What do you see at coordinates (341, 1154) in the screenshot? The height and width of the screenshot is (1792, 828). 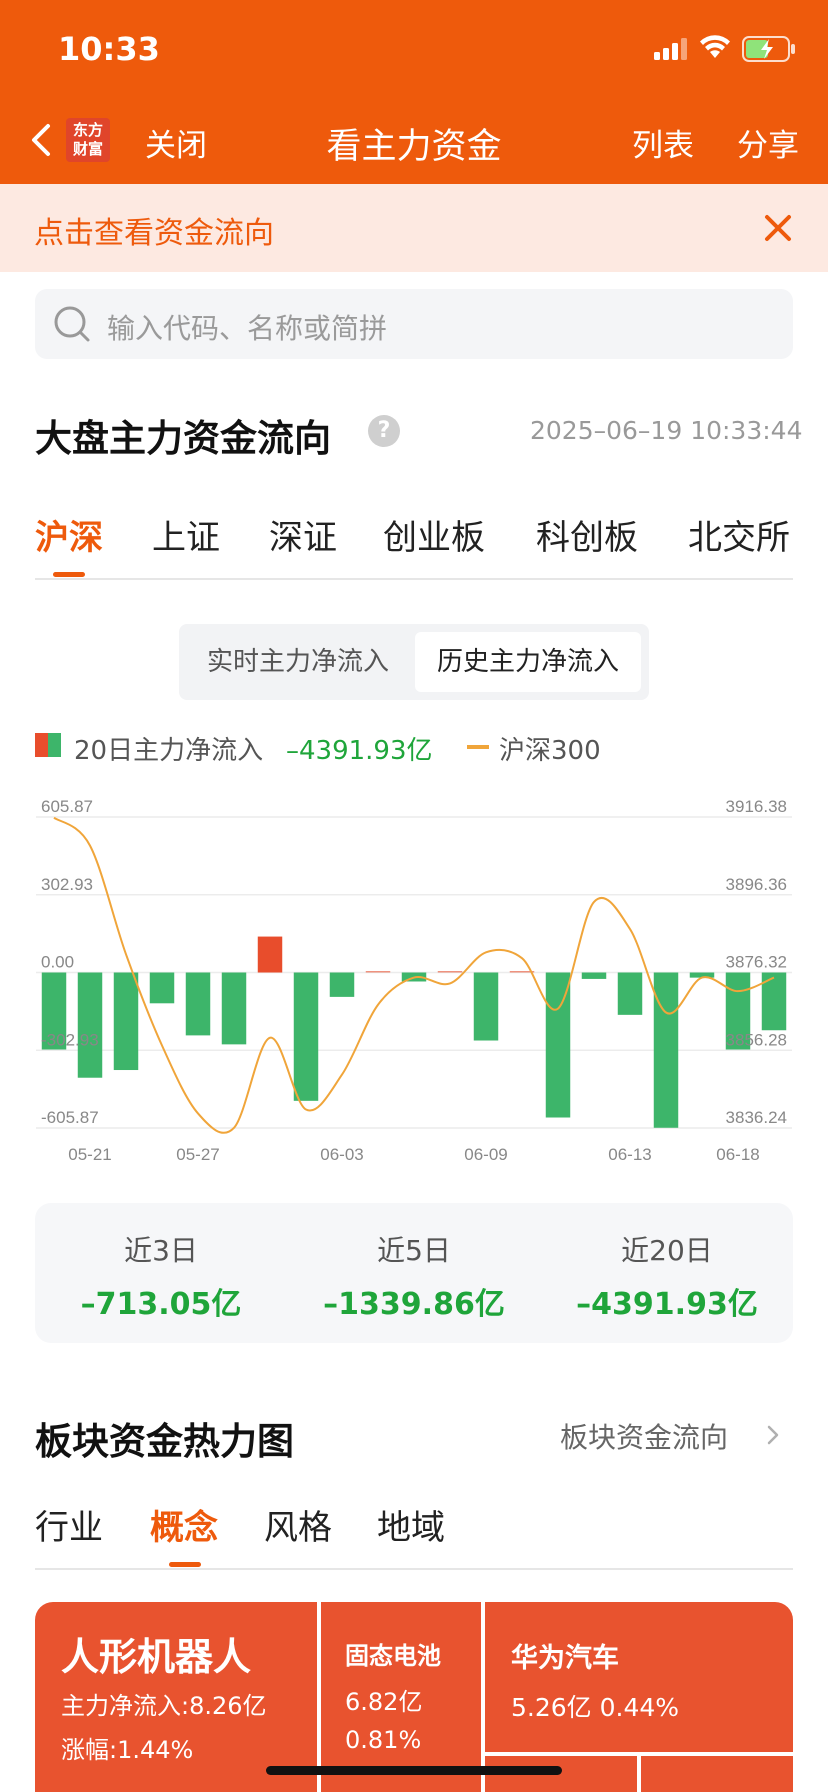 I see `x-tick-label: 06-03` at bounding box center [341, 1154].